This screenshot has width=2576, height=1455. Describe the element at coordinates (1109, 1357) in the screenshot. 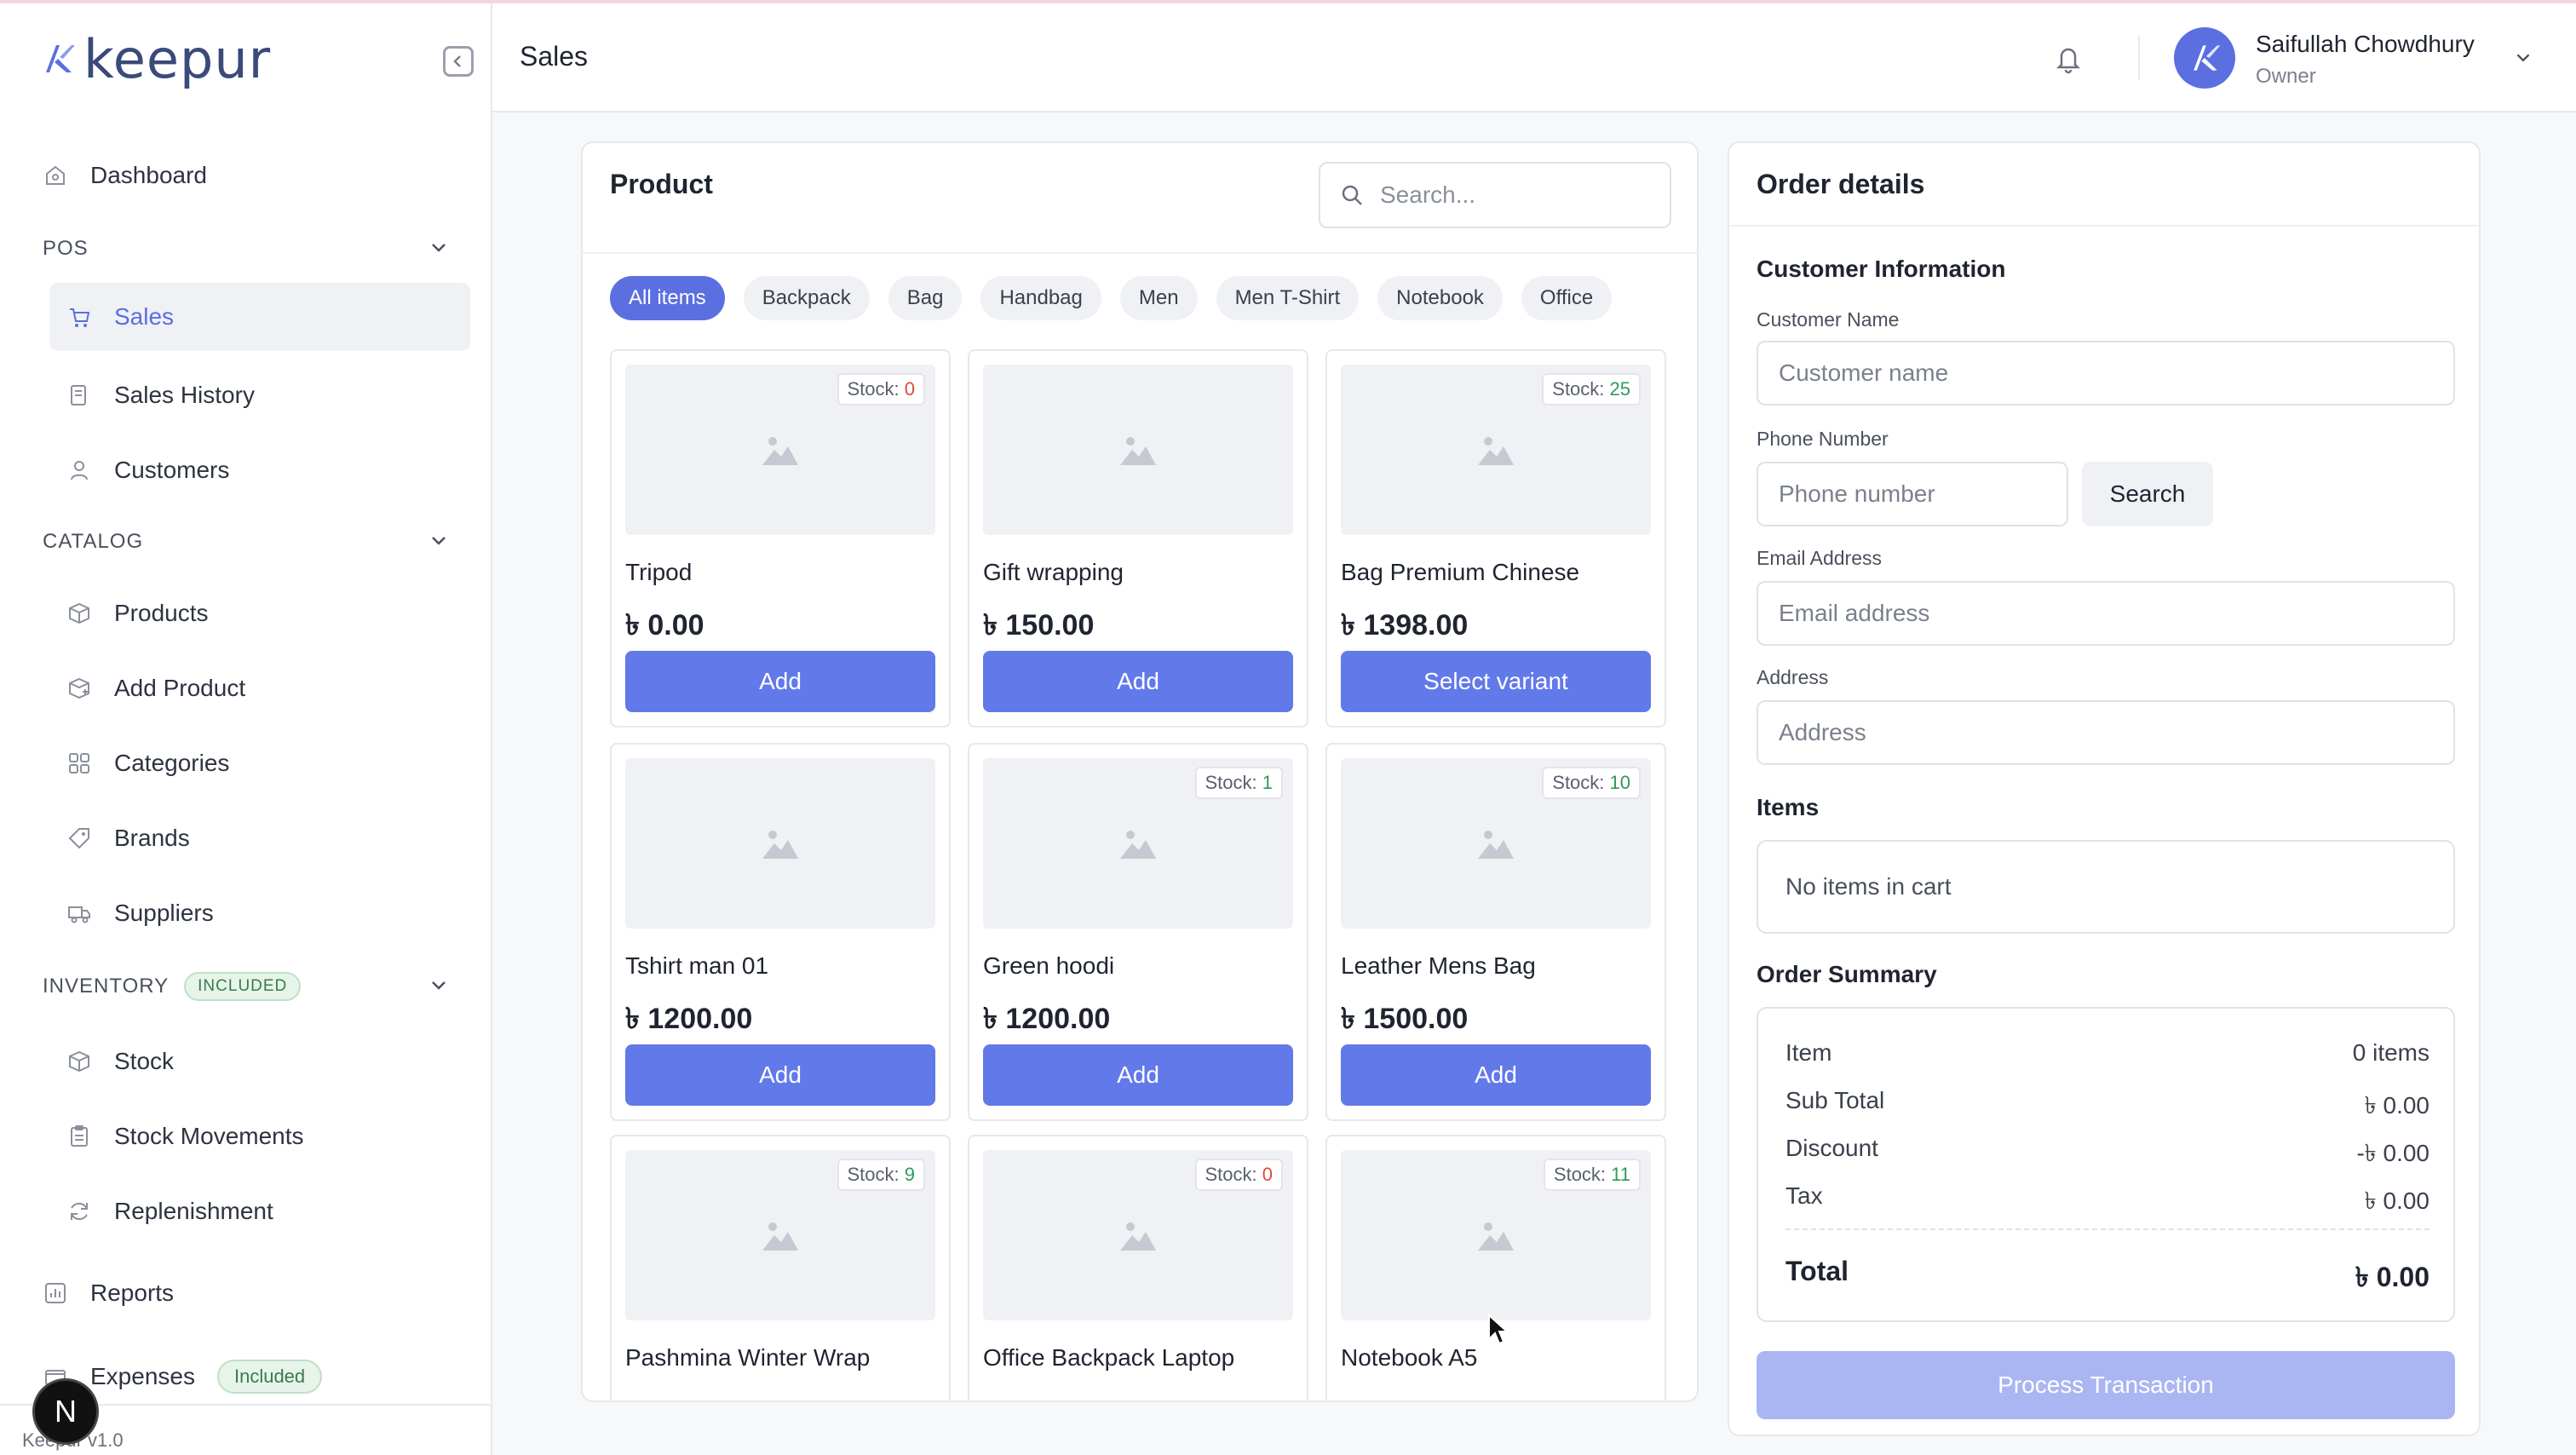

I see `product-name: Office Backpack Laptop` at that location.